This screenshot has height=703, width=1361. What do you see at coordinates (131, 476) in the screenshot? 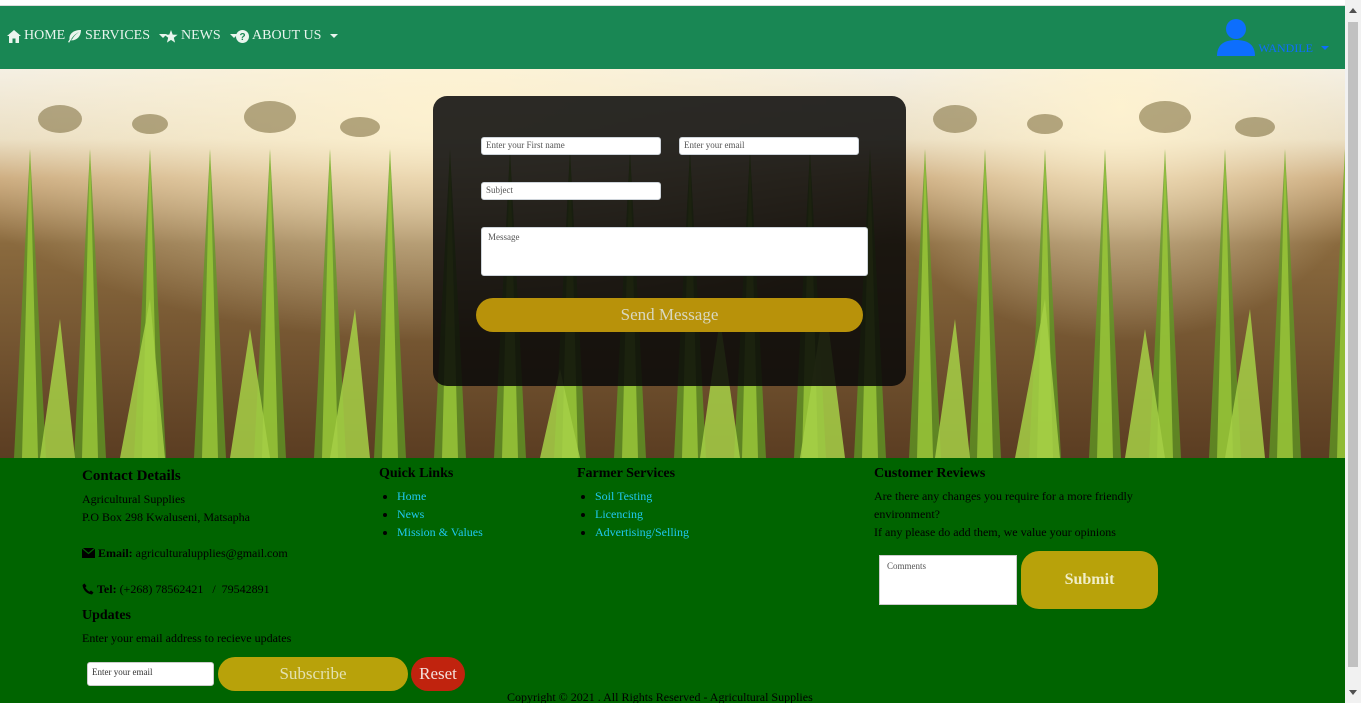
I see `contact-title: Contact Details` at bounding box center [131, 476].